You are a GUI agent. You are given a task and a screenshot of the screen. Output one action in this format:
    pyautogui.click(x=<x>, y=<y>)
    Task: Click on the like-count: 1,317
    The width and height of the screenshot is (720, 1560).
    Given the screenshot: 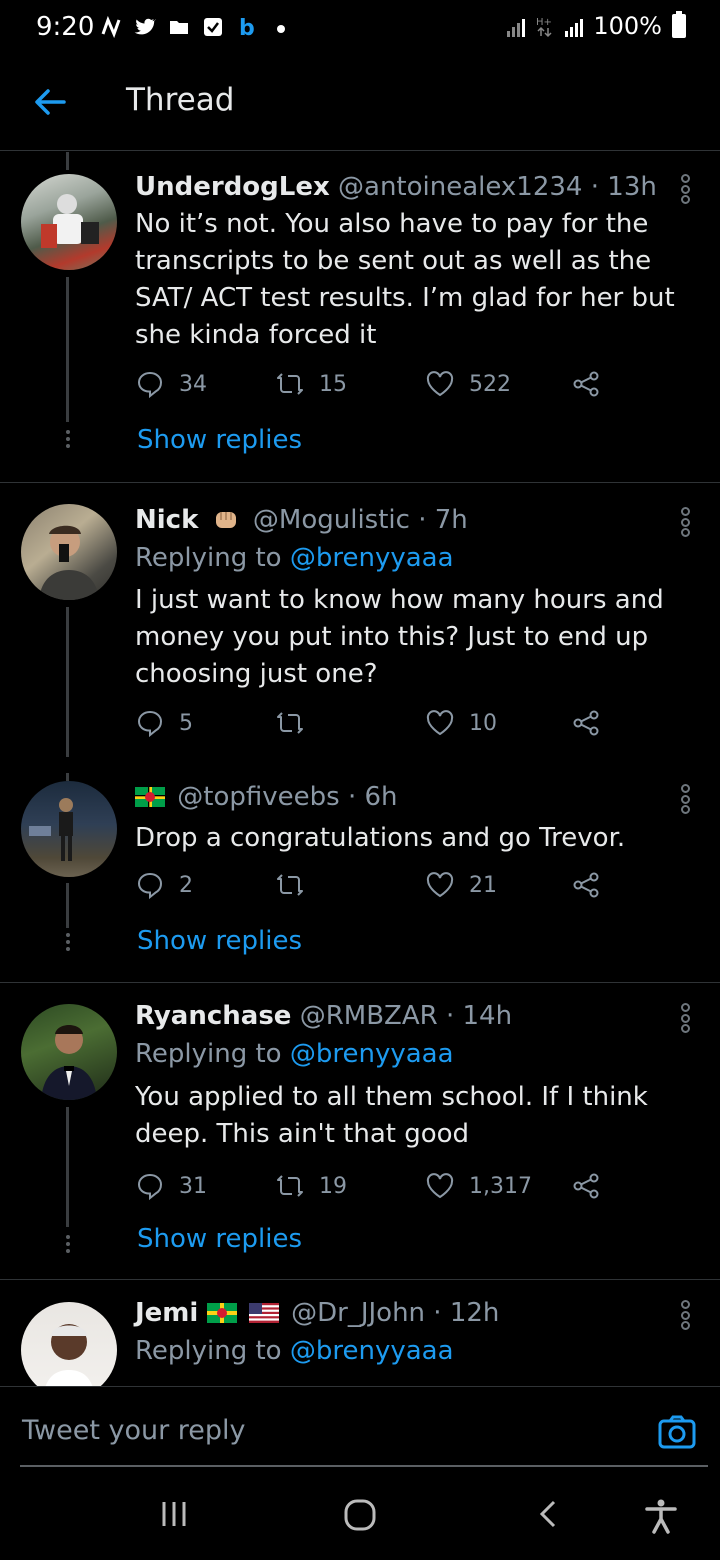 What is the action you would take?
    pyautogui.click(x=500, y=1186)
    